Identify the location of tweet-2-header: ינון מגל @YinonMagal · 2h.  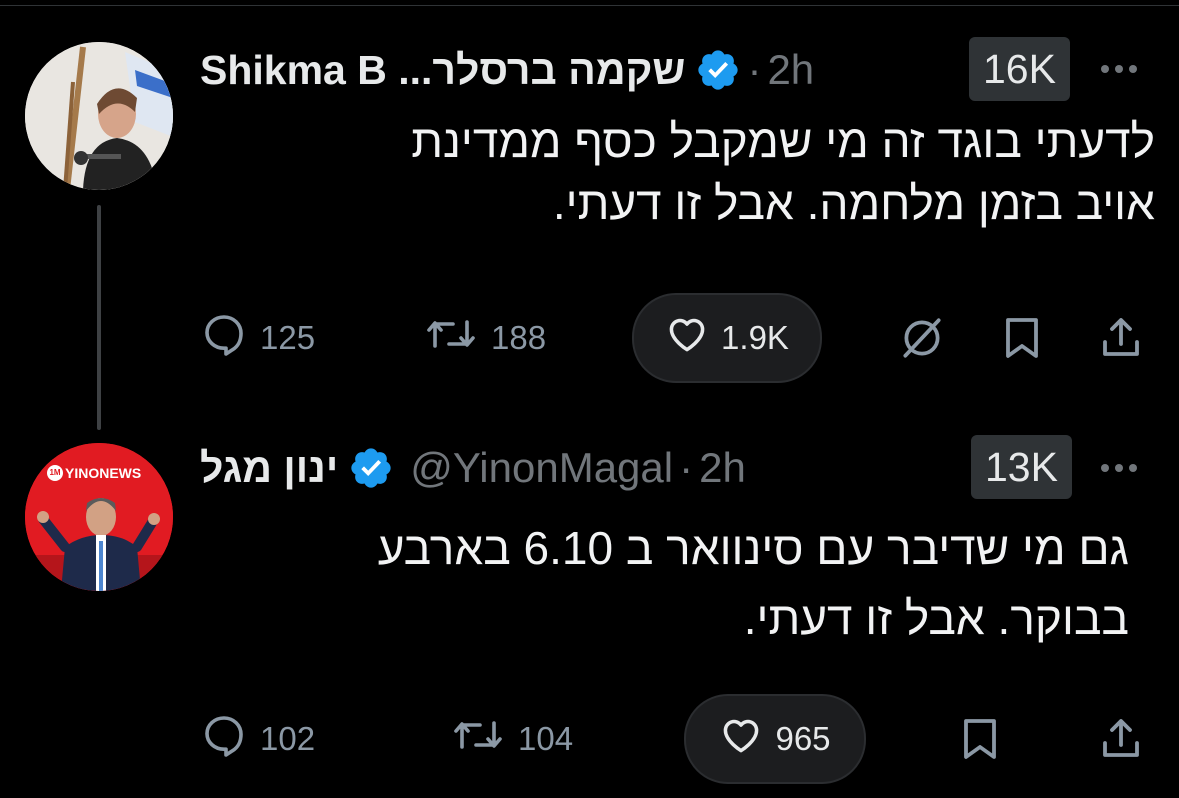
(473, 468).